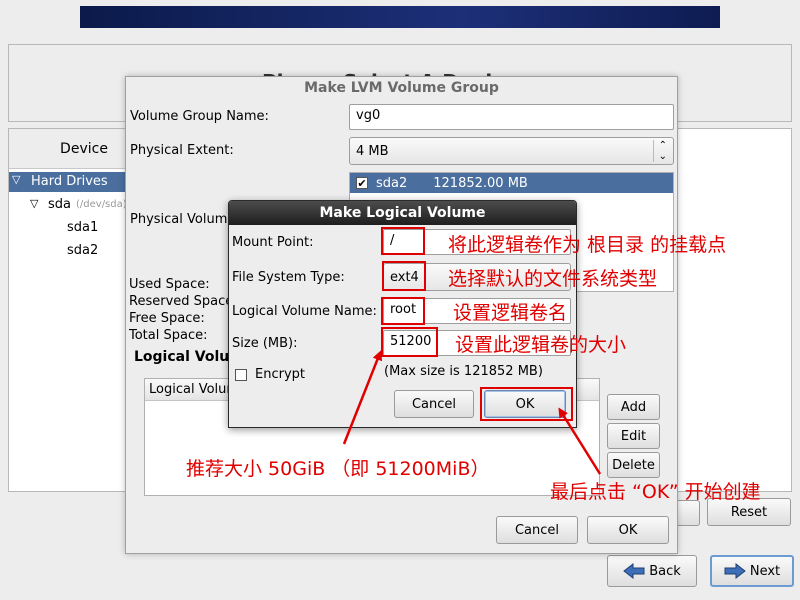 This screenshot has height=600, width=800. What do you see at coordinates (265, 343) in the screenshot?
I see `size-label: Size (MB):` at bounding box center [265, 343].